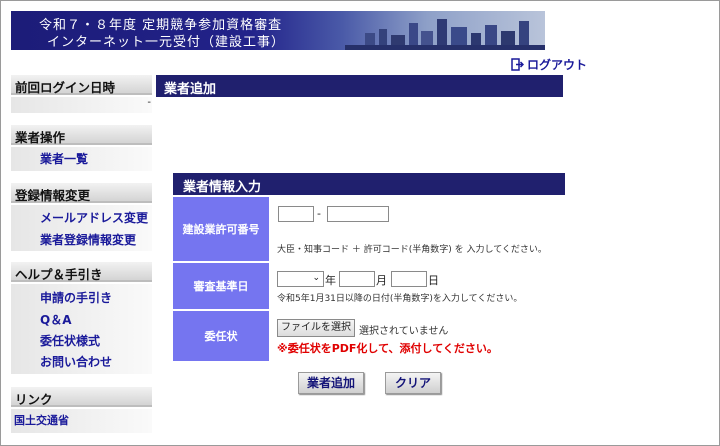 The height and width of the screenshot is (446, 720). I want to click on sidebar-item-vendor-list: 業者一覧, so click(64, 158).